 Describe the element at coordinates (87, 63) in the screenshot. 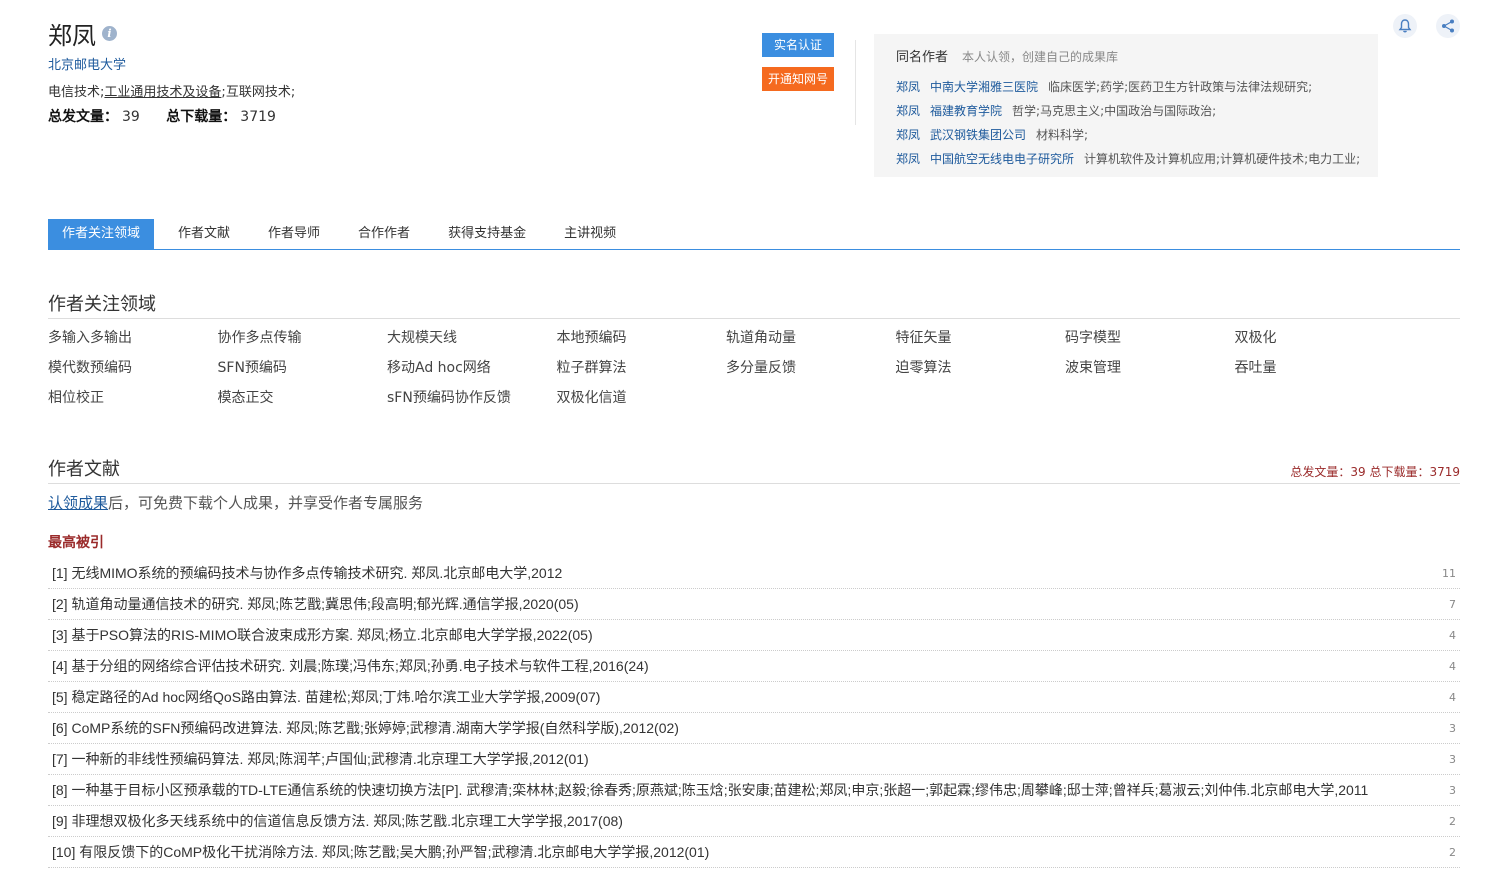

I see `author-affiliation: 北京邮电大学` at that location.